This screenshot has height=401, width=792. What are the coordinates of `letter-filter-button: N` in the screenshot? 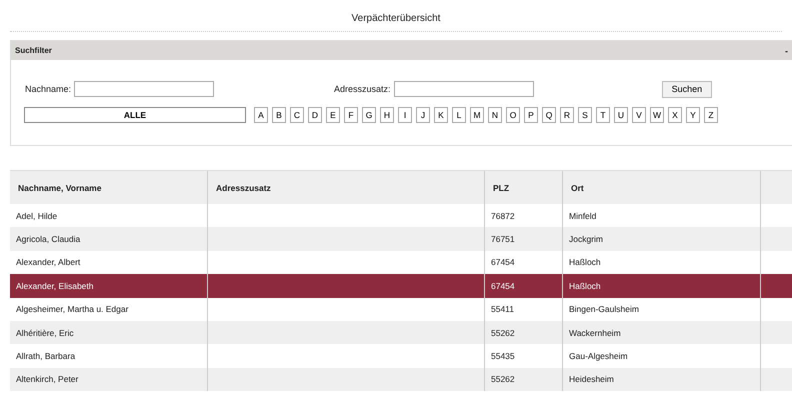 It's located at (495, 115).